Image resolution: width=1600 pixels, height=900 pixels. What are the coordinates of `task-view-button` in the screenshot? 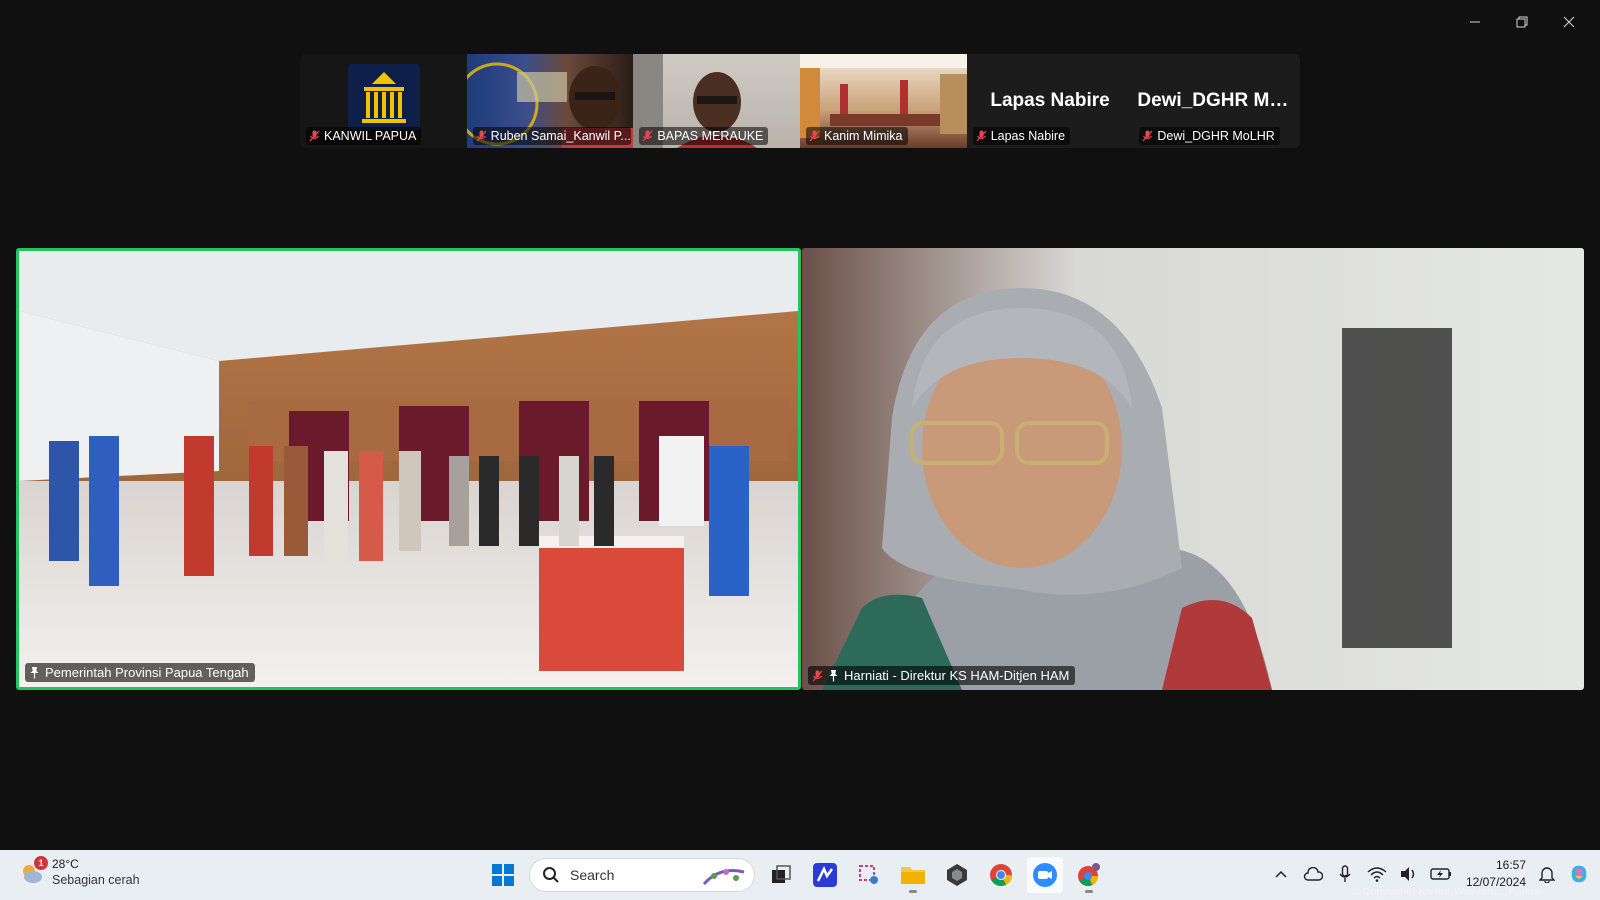 It's located at (781, 875).